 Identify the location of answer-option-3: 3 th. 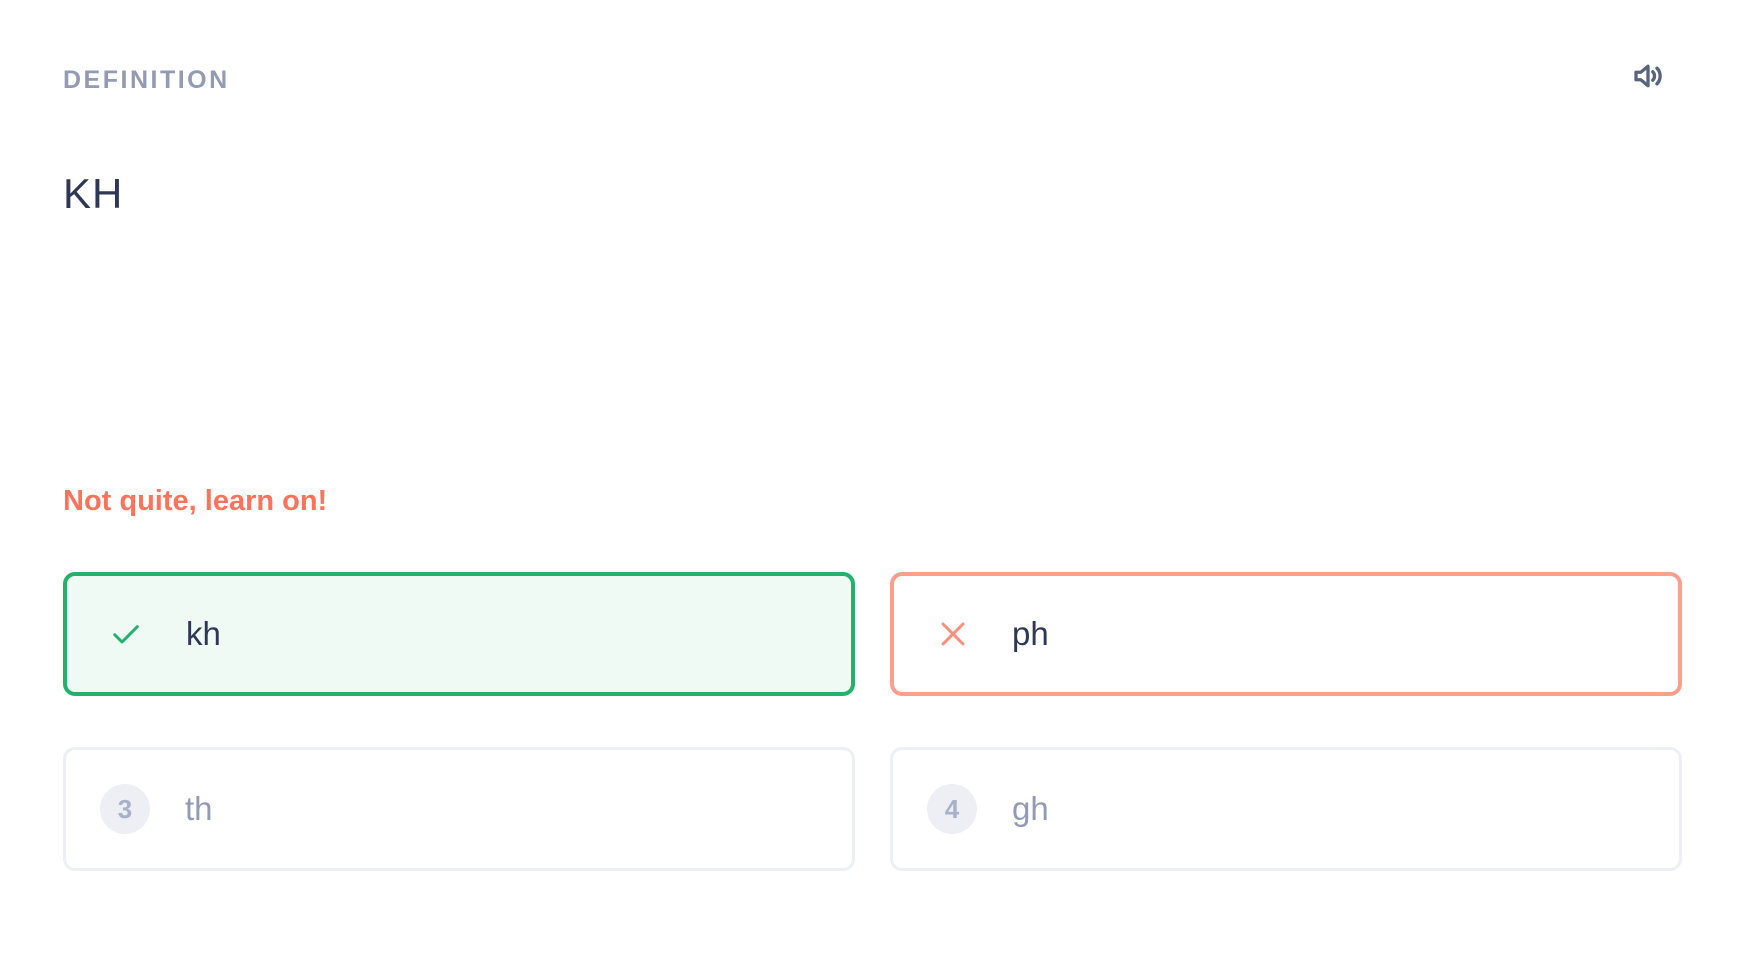
(459, 809).